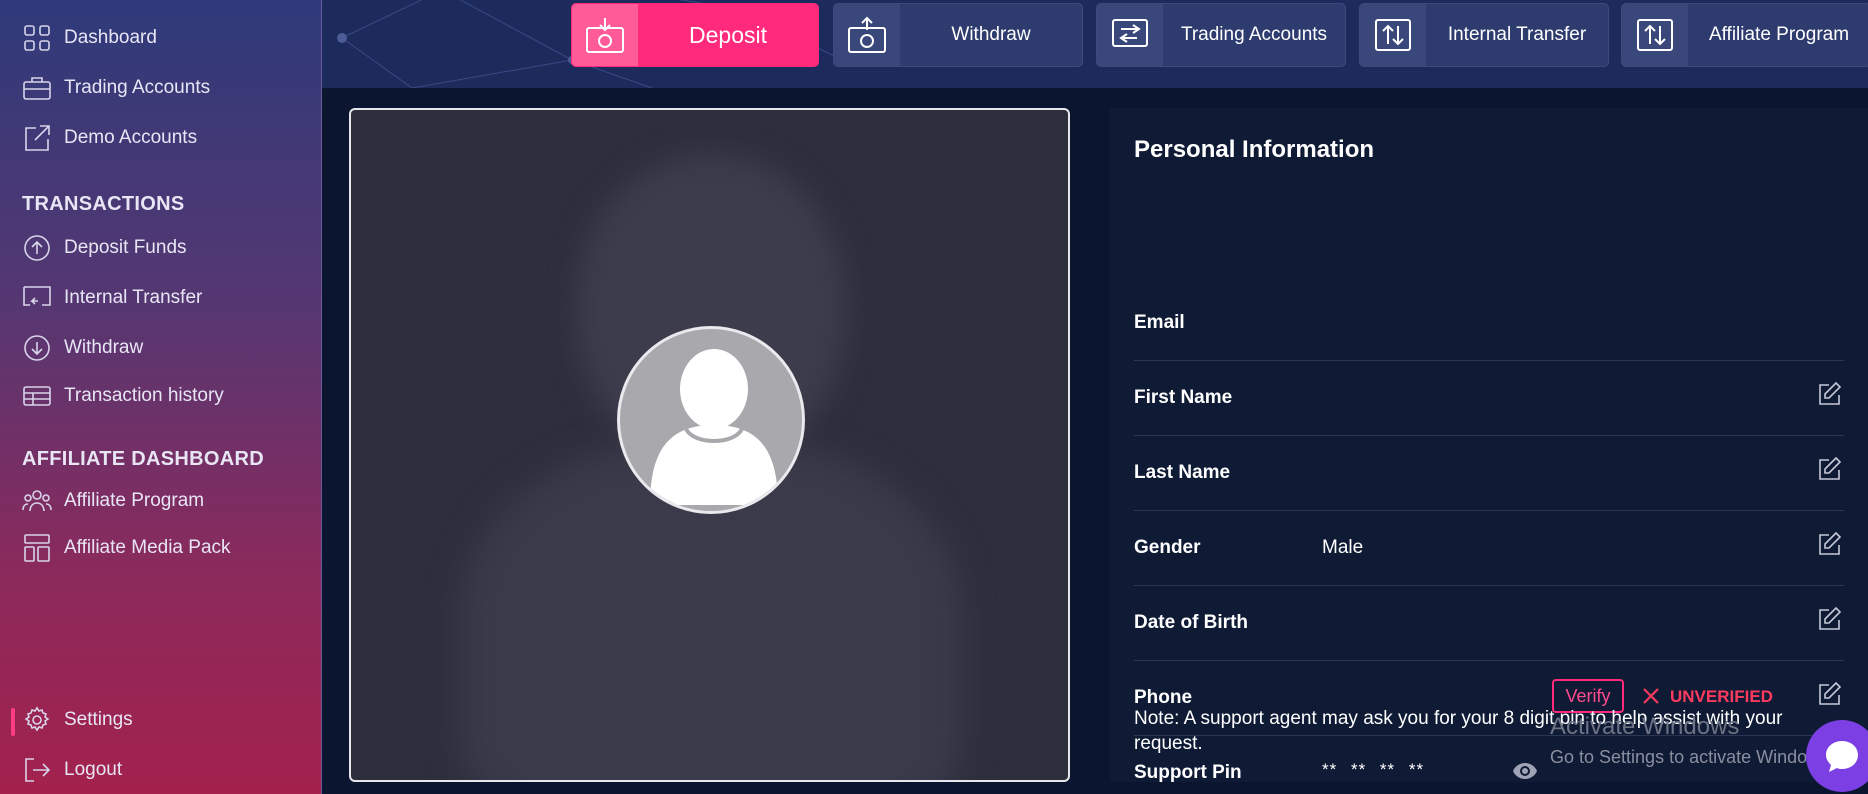  Describe the element at coordinates (37, 38) in the screenshot. I see `grid-icon` at that location.